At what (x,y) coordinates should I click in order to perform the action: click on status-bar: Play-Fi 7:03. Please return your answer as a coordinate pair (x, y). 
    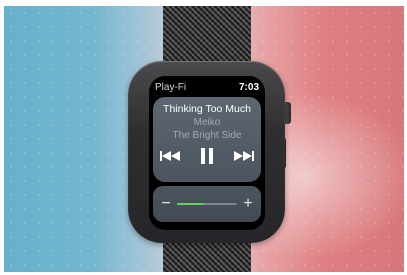
    Looking at the image, I should click on (207, 88).